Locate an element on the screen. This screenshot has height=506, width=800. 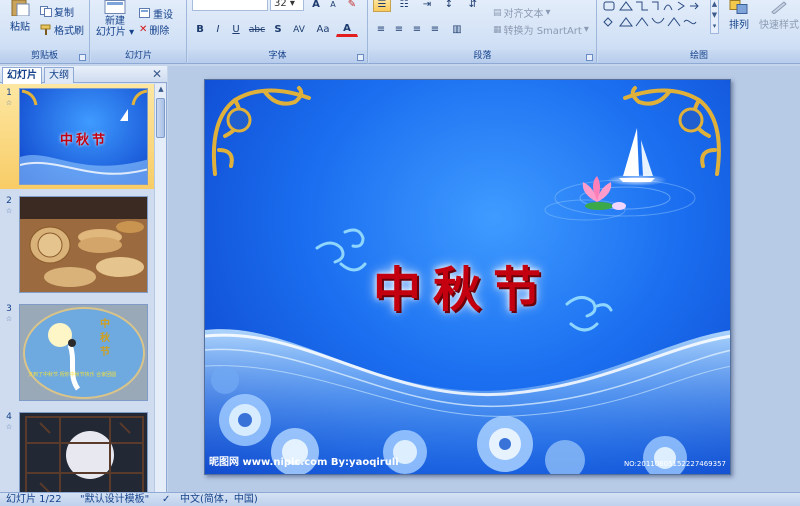
copy-icon is located at coordinates (46, 11).